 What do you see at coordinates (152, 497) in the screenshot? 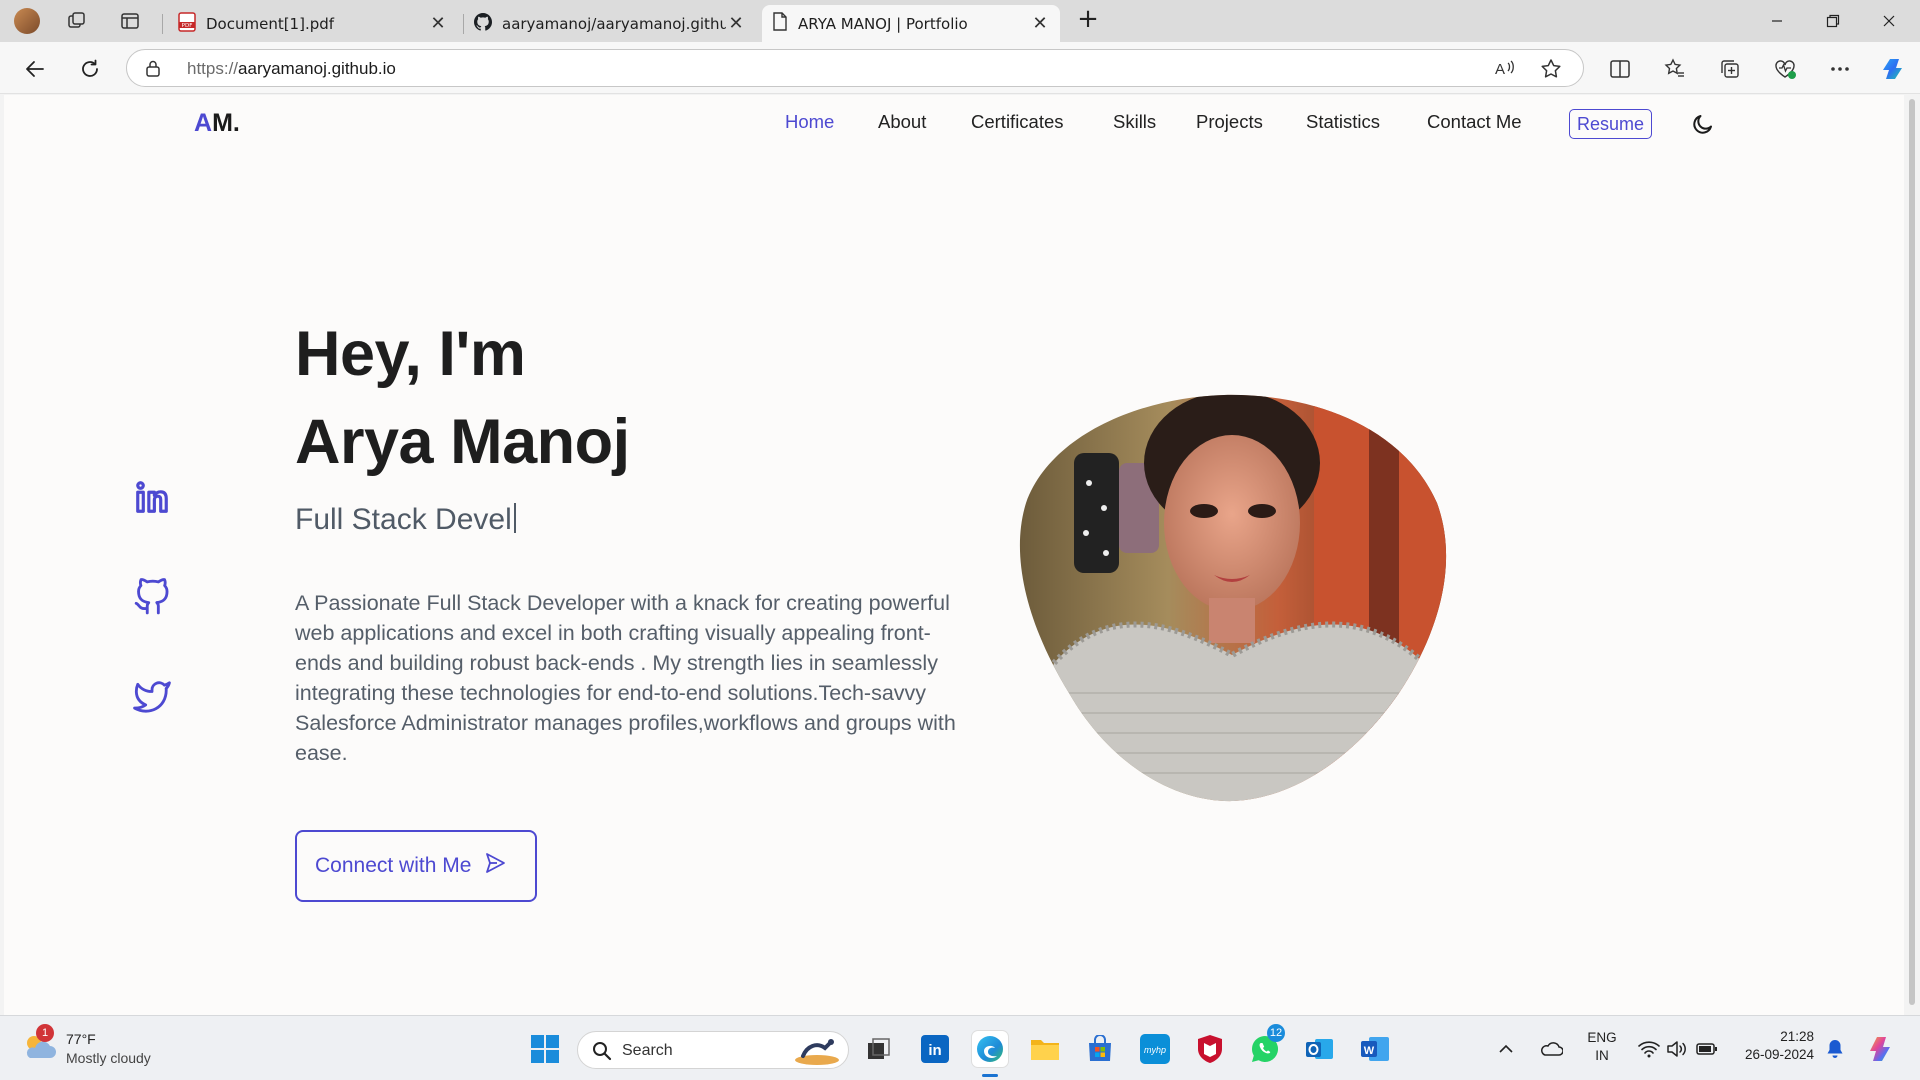
I see `linkedin-icon` at bounding box center [152, 497].